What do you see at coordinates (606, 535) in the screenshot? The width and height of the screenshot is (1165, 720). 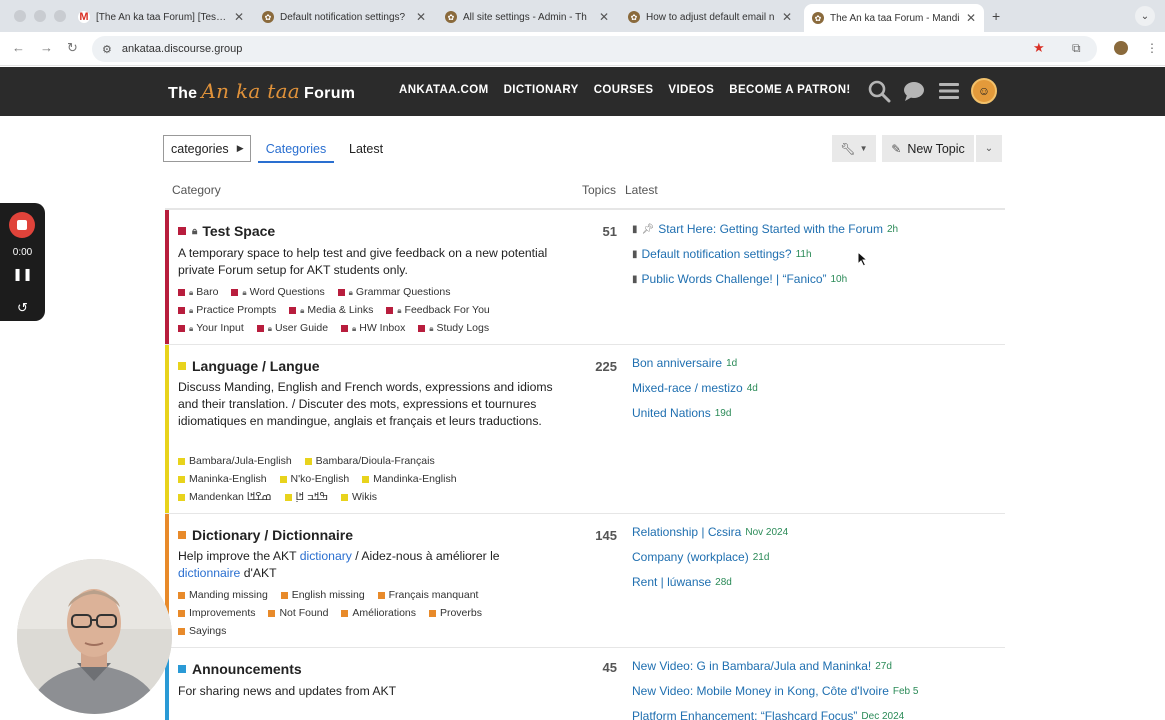 I see `topic-count: 145` at bounding box center [606, 535].